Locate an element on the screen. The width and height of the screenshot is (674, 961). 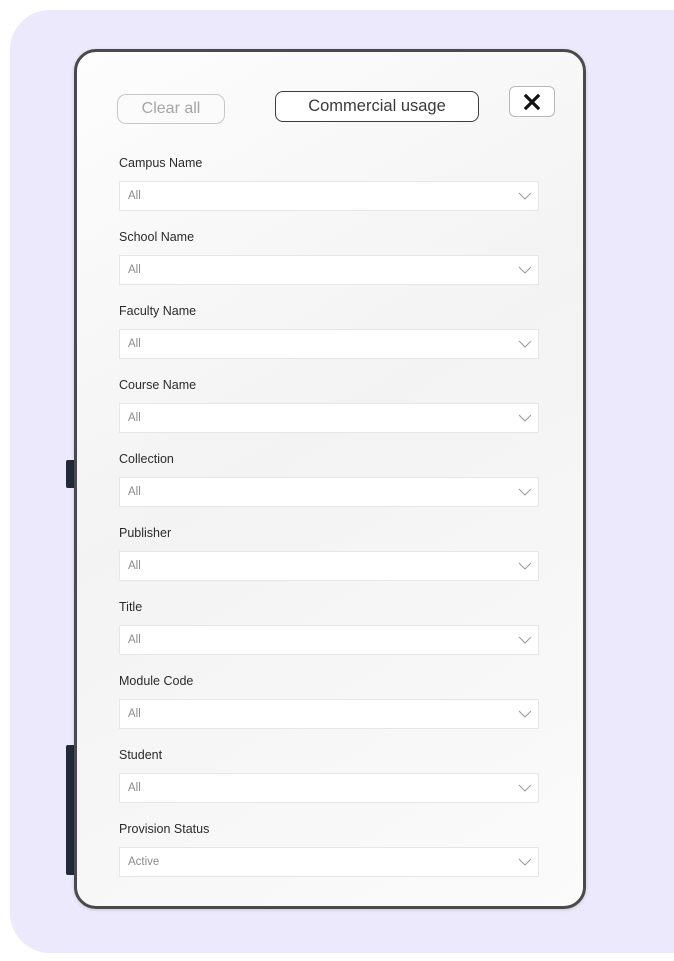
provision-status-dropdown: Active is located at coordinates (329, 862).